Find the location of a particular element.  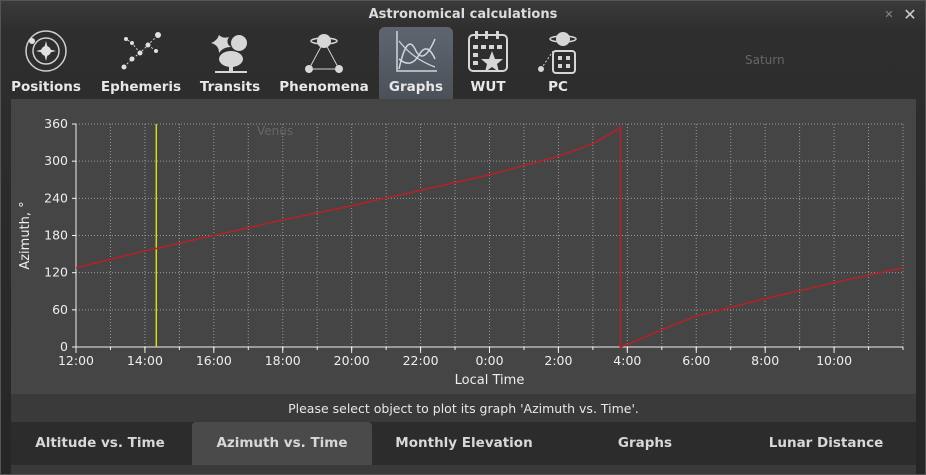

graph-icon is located at coordinates (416, 51).